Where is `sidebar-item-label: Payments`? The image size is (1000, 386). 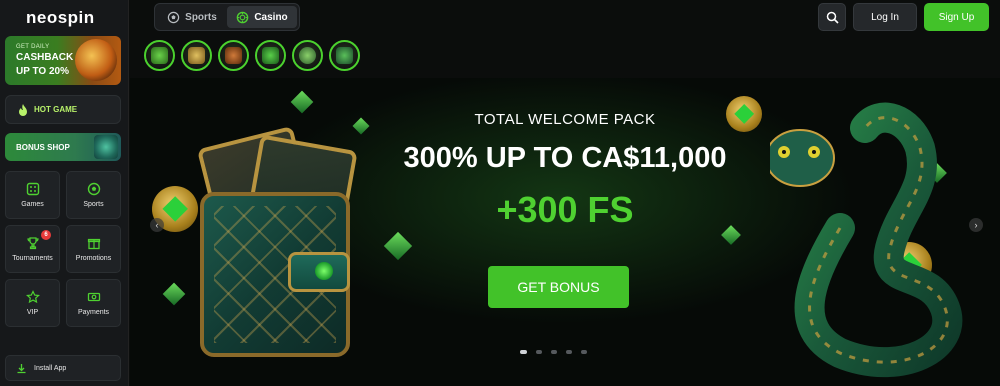 sidebar-item-label: Payments is located at coordinates (93, 312).